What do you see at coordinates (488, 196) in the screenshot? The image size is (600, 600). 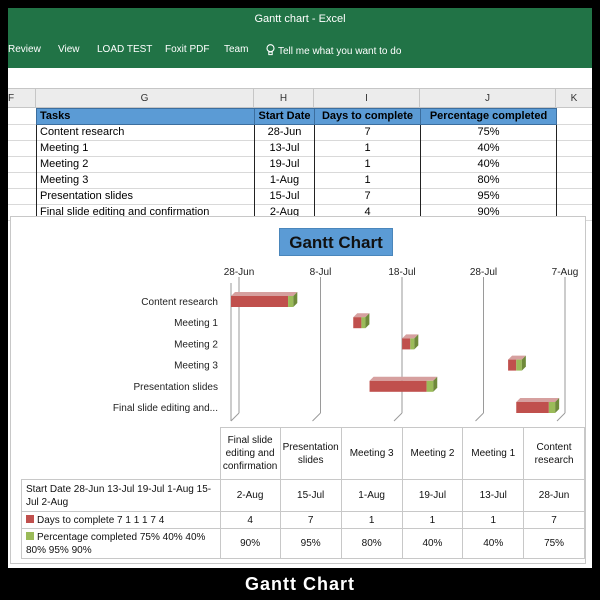 I see `cell-percent: 95%` at bounding box center [488, 196].